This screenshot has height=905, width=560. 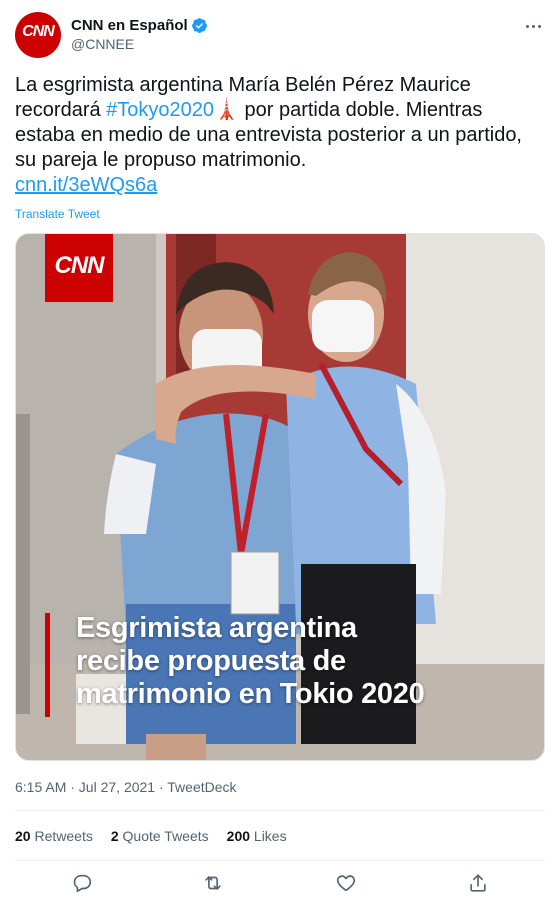 I want to click on retweets-stat: 20 Retweets, so click(x=54, y=836).